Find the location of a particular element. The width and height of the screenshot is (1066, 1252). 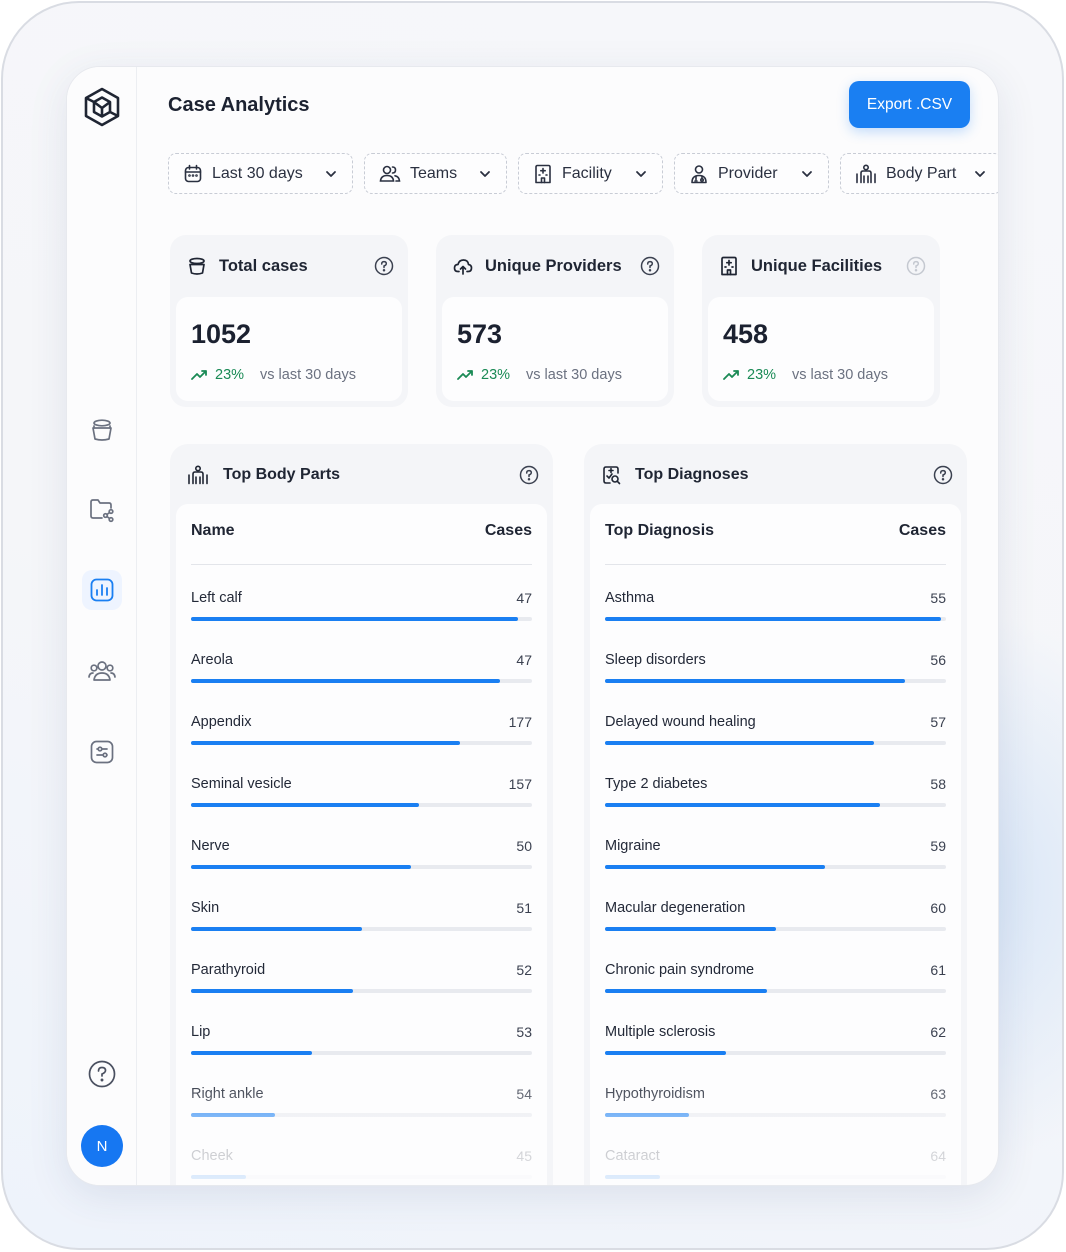

filter-teams: Teams is located at coordinates (435, 173).